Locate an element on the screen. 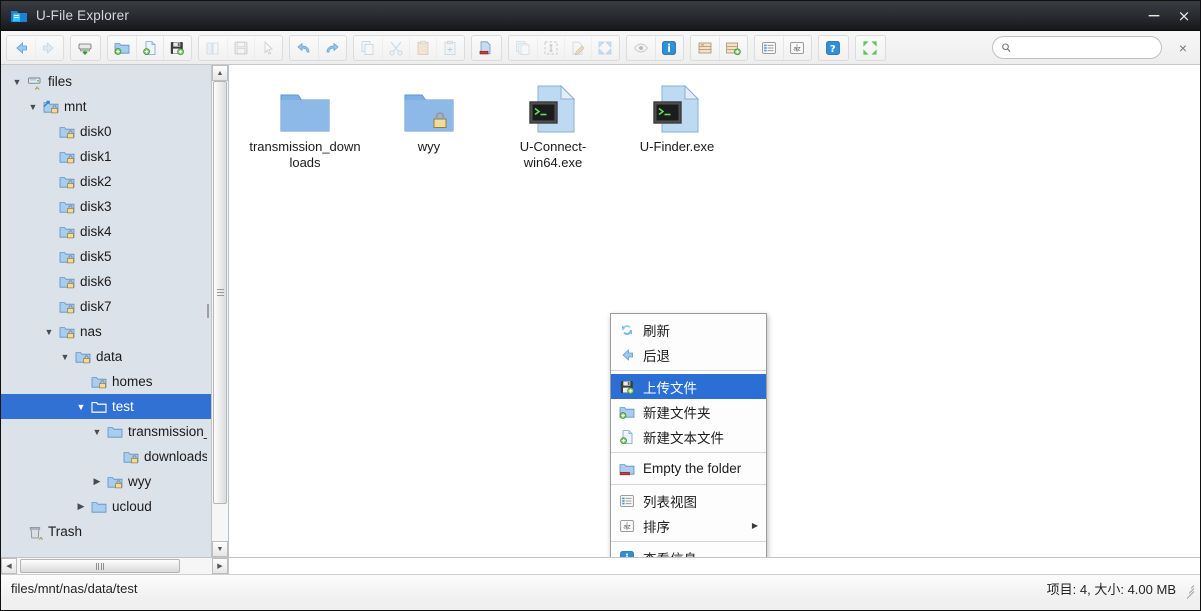  clipboard-sync-icon is located at coordinates (450, 48).